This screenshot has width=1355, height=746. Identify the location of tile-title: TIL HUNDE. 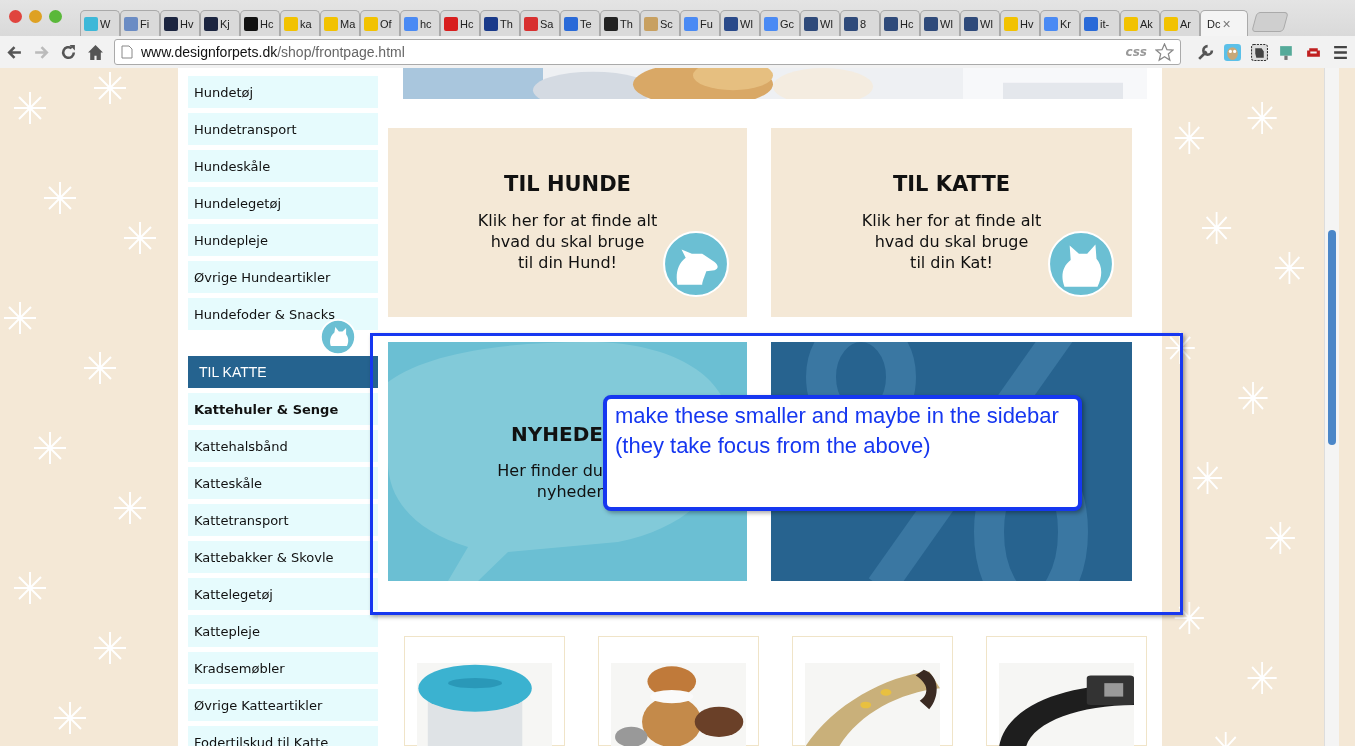
(567, 184).